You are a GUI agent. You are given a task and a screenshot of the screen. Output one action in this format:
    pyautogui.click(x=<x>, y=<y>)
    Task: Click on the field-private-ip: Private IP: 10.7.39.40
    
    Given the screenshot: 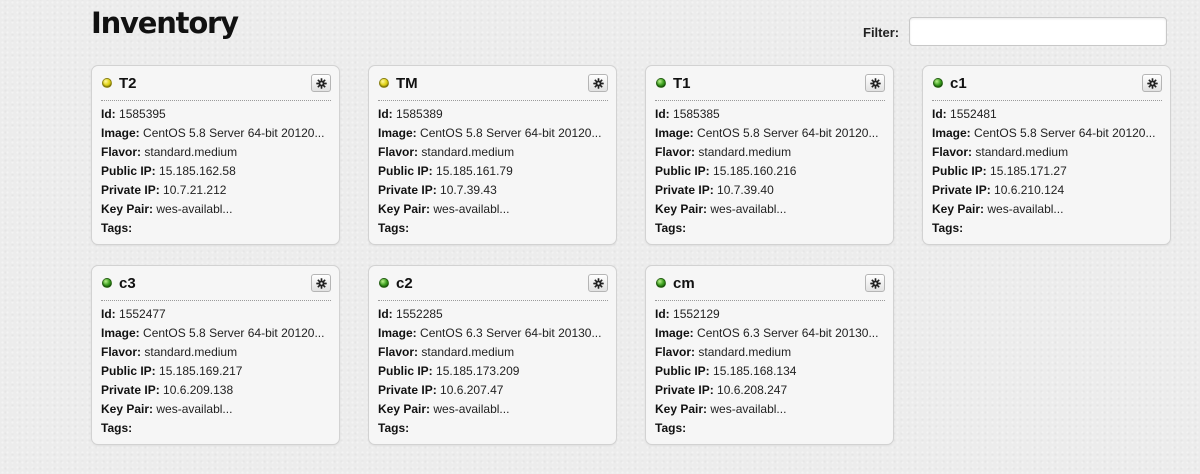 What is the action you would take?
    pyautogui.click(x=770, y=190)
    